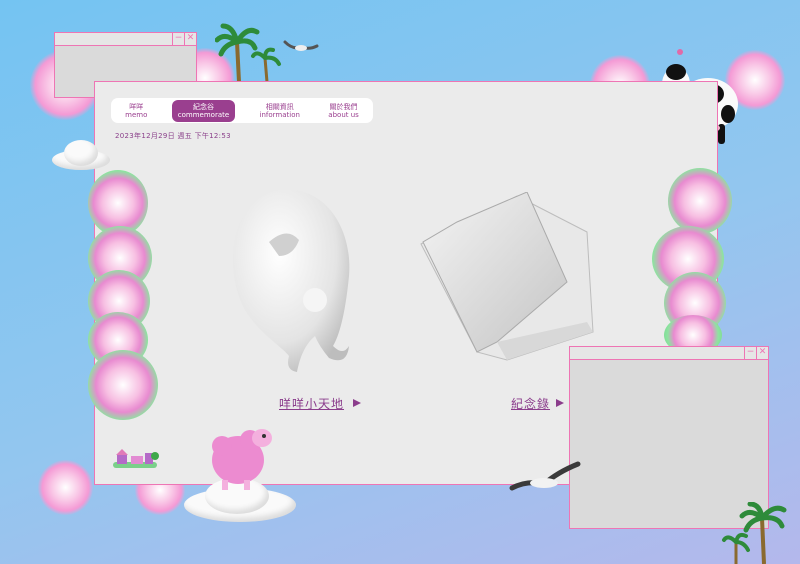  What do you see at coordinates (136, 106) in the screenshot?
I see `nav-item-label-zh: 咩咩` at bounding box center [136, 106].